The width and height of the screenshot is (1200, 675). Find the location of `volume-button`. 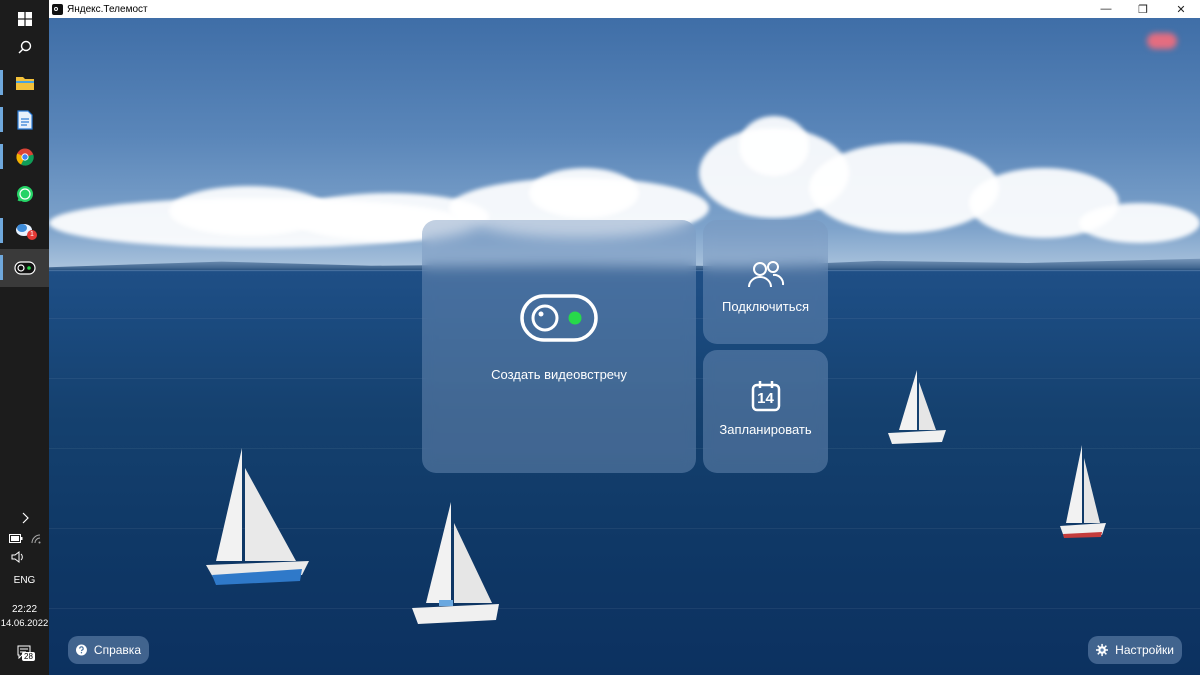

volume-button is located at coordinates (24, 557).